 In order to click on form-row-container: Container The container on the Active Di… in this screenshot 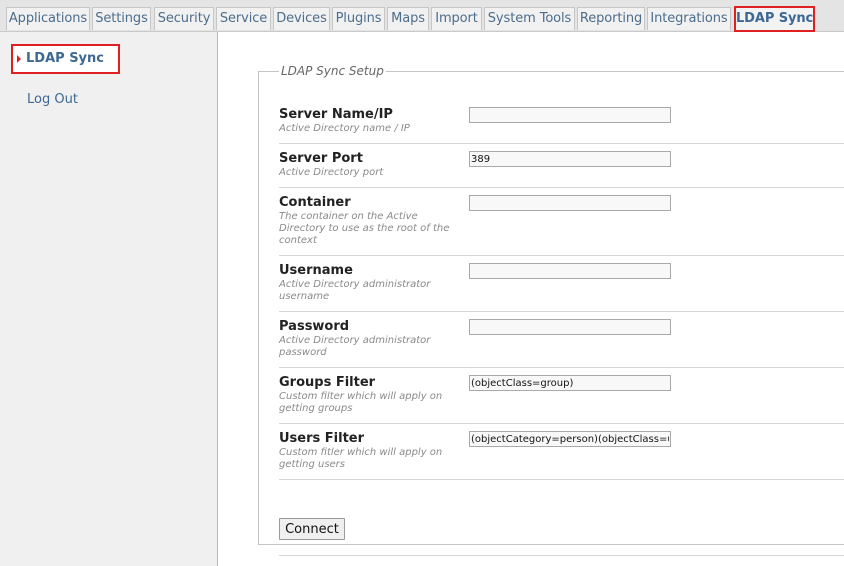, I will do `click(561, 225)`.